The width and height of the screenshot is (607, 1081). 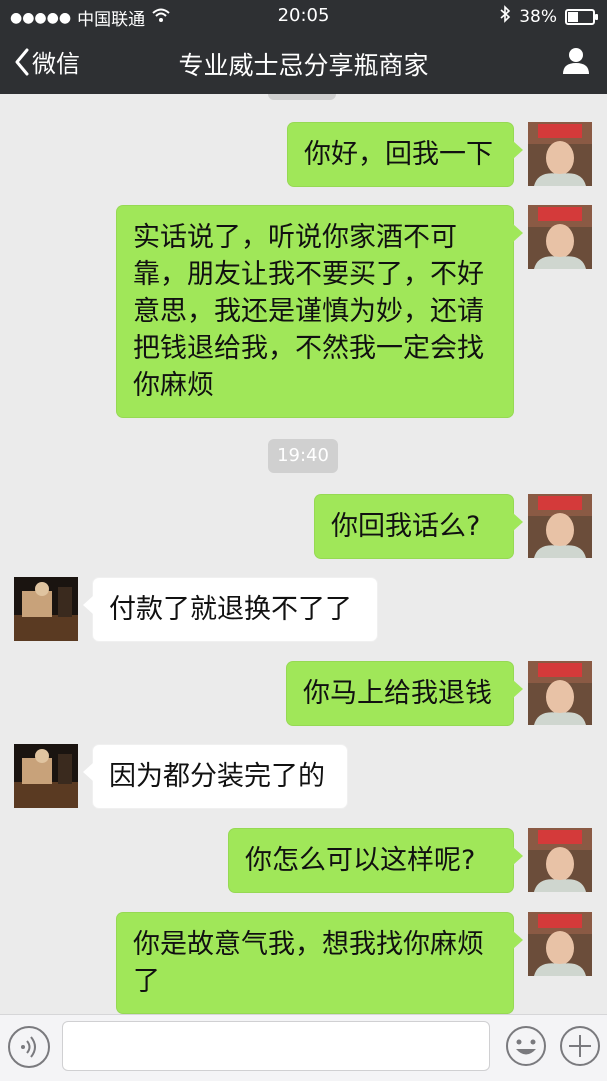 What do you see at coordinates (215, 776) in the screenshot?
I see `message-bubble-received: 因为都分装完了的` at bounding box center [215, 776].